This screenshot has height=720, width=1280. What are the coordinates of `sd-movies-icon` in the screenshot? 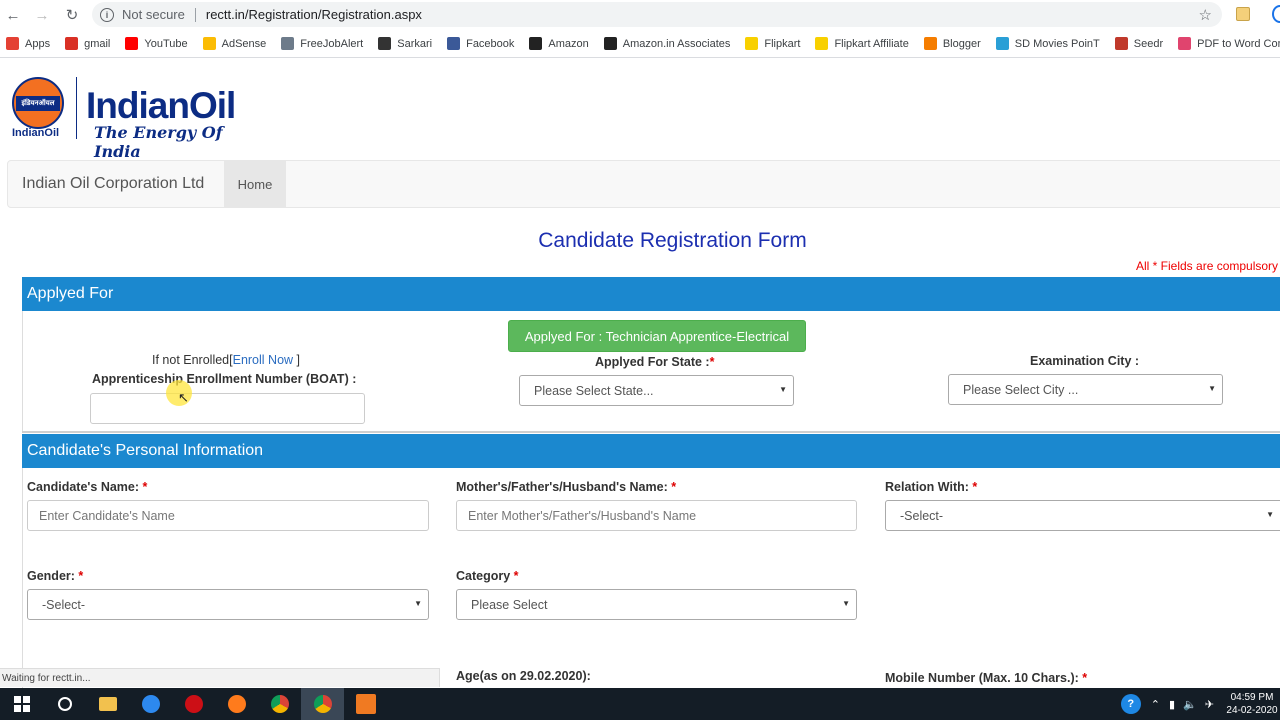 It's located at (1002, 43).